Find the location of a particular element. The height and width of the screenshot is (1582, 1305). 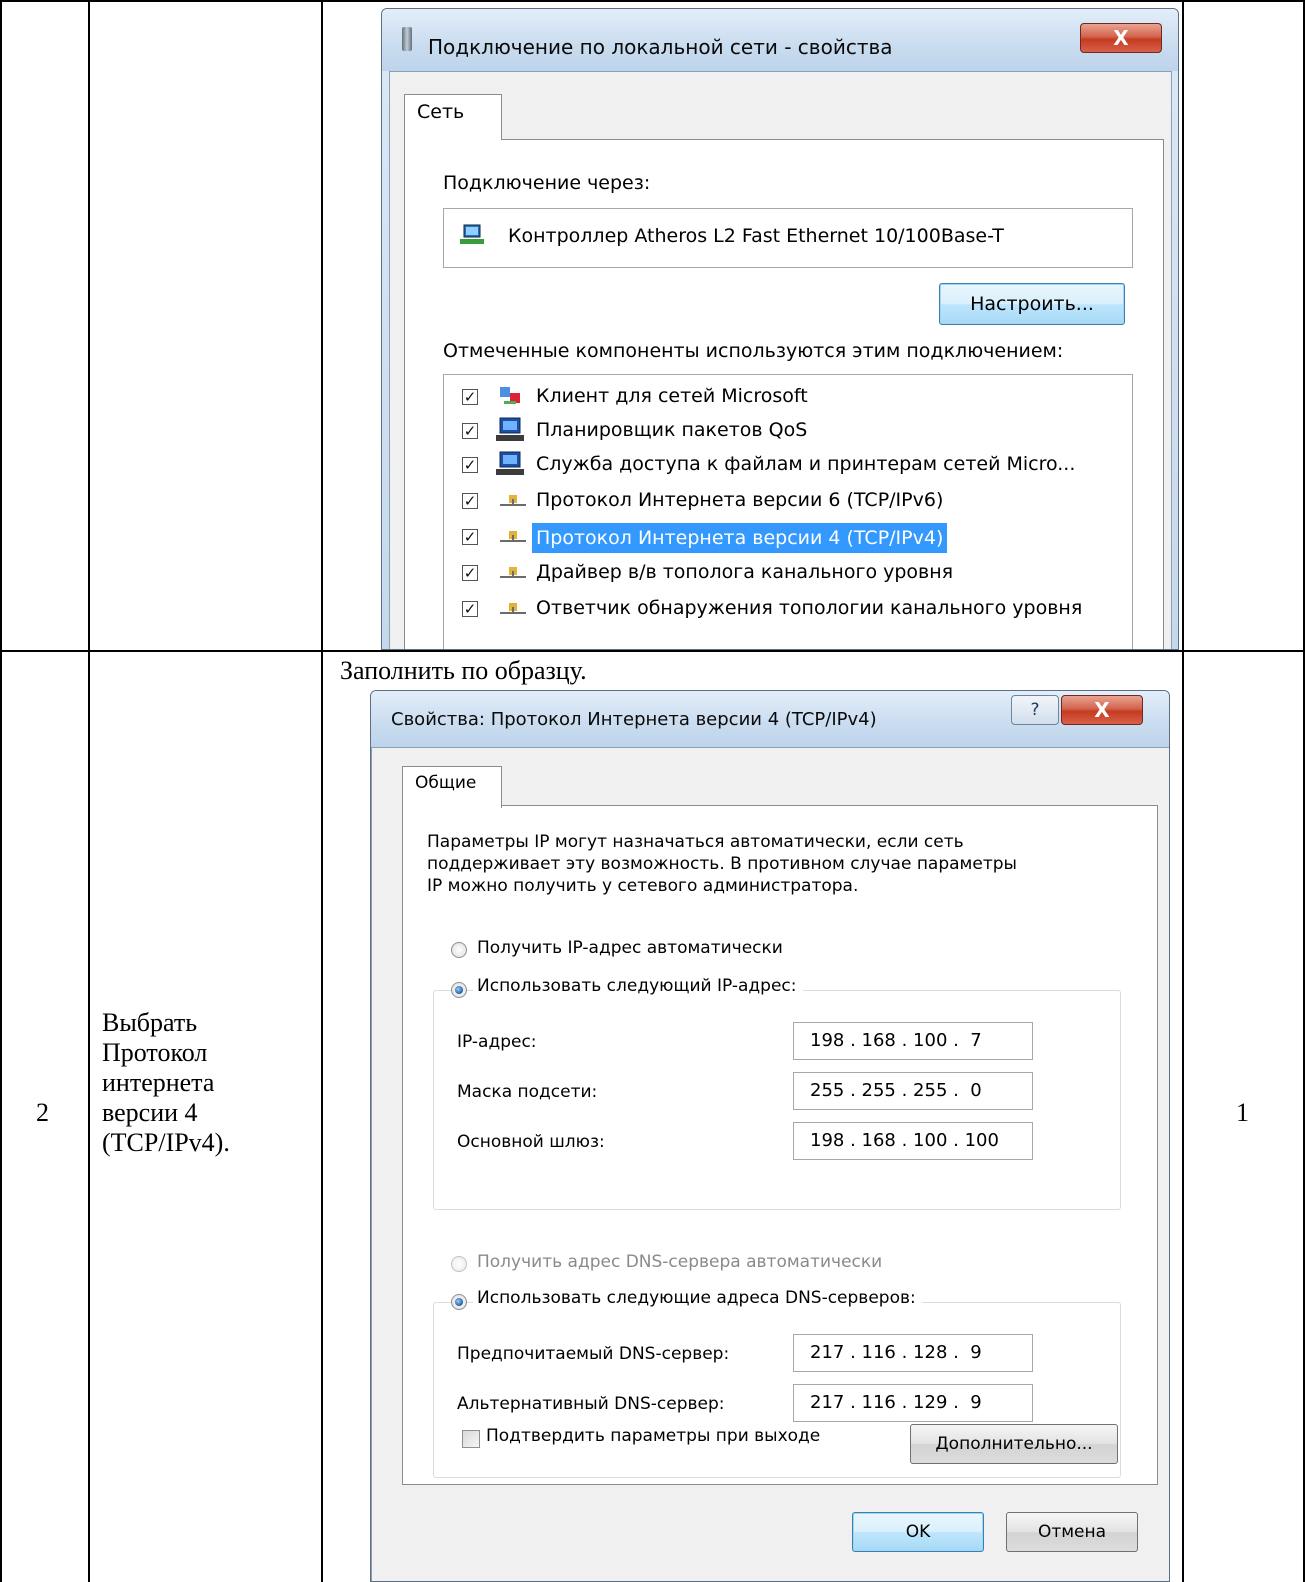

ip-address-label: IP-адрес: is located at coordinates (497, 1042).